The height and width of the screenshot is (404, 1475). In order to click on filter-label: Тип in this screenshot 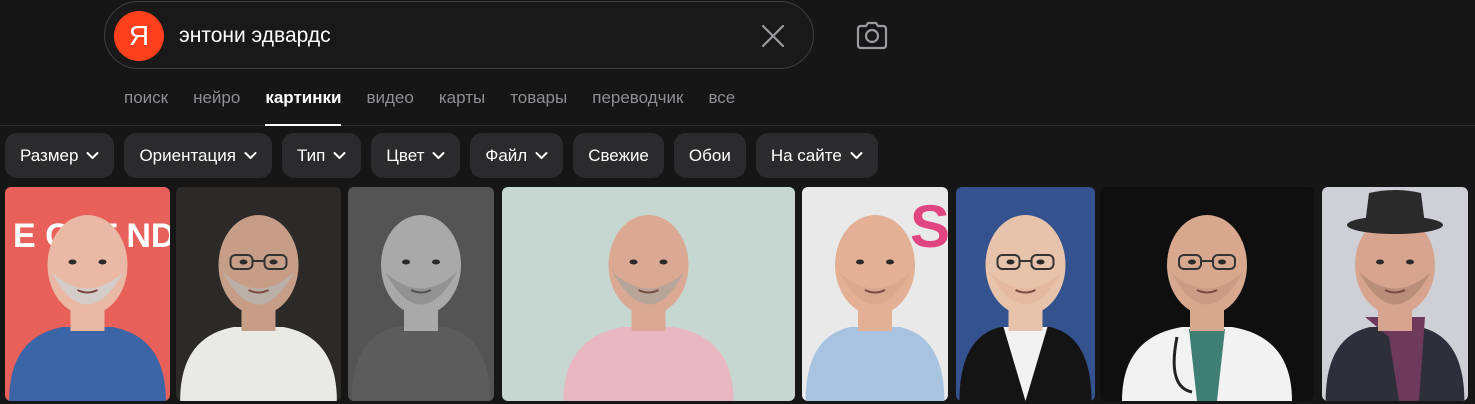, I will do `click(311, 155)`.